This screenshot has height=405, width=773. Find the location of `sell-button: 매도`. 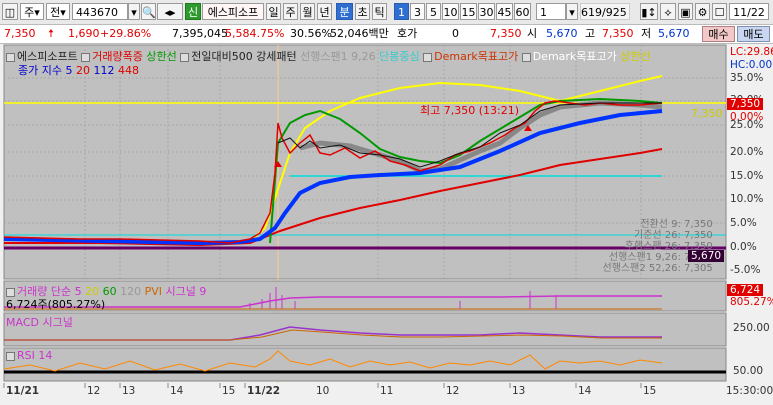

sell-button: 매도 is located at coordinates (753, 34).